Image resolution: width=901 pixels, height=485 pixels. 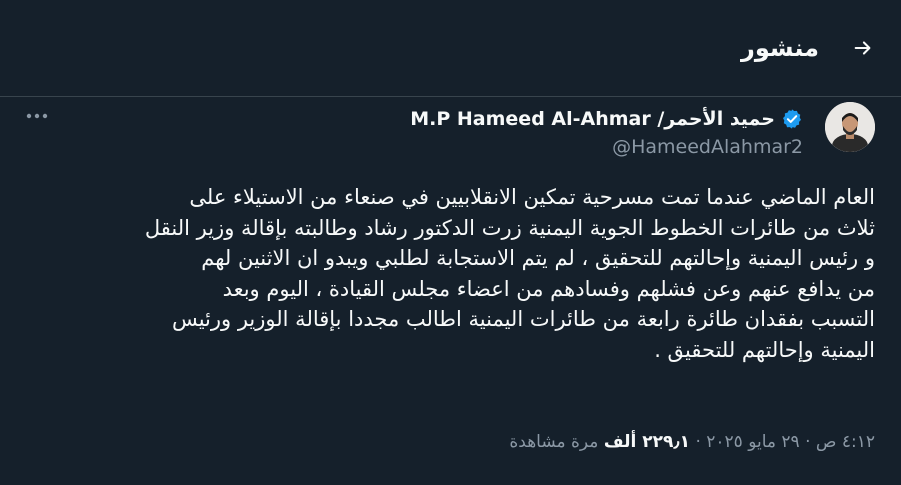 I want to click on tweet-date: ٢٩ مايو ٢٠٢٥, so click(x=752, y=442).